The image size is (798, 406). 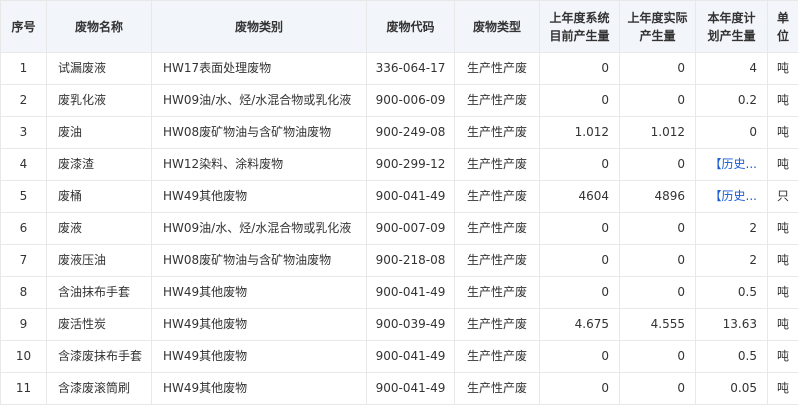 What do you see at coordinates (99, 132) in the screenshot?
I see `cell-waste-name: 废油` at bounding box center [99, 132].